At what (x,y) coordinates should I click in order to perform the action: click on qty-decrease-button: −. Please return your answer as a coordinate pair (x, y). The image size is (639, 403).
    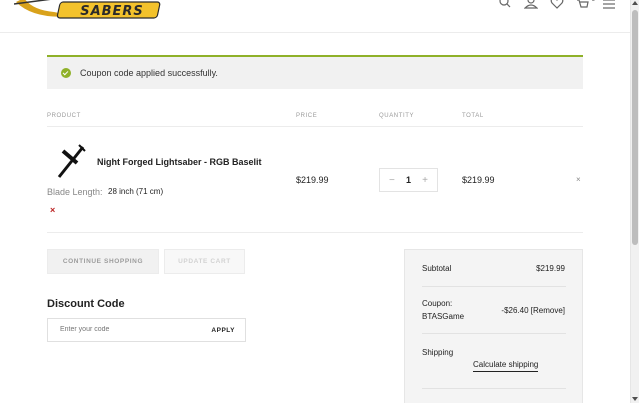
    Looking at the image, I should click on (392, 180).